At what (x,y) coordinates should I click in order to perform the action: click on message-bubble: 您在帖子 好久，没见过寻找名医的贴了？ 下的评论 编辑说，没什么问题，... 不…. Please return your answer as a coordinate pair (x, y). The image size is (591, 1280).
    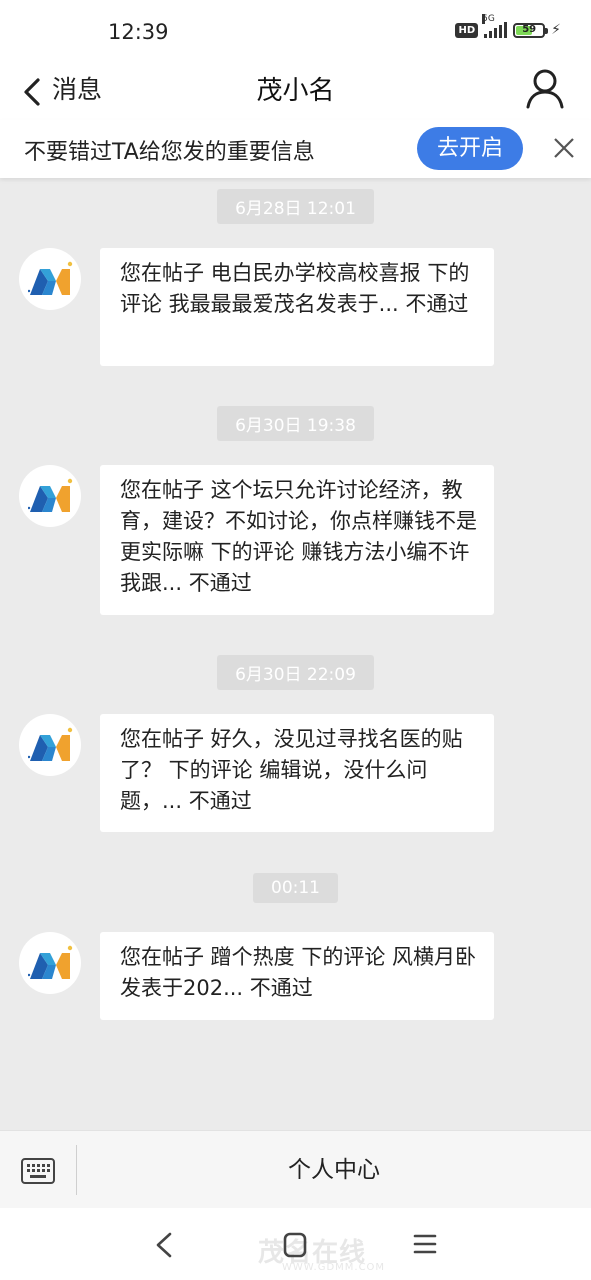
    Looking at the image, I should click on (297, 773).